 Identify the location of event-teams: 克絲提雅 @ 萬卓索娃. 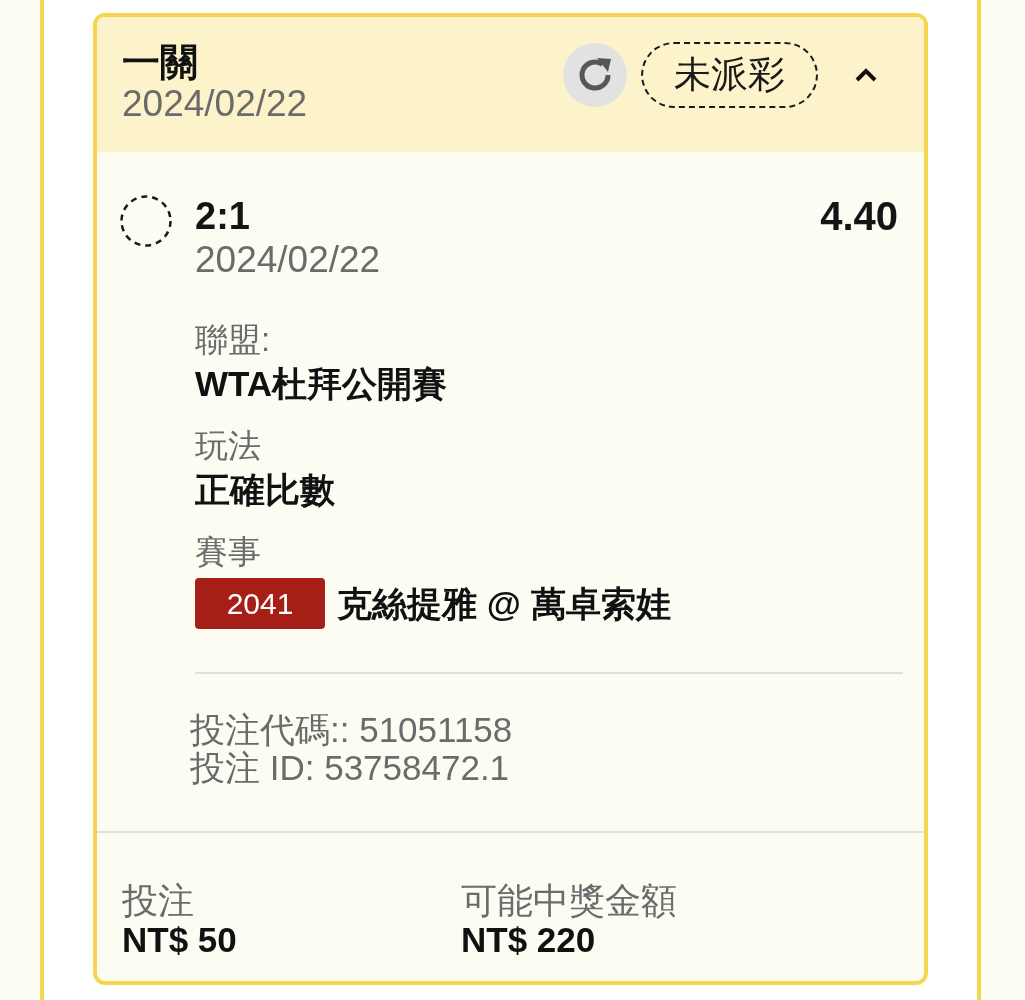
(504, 603).